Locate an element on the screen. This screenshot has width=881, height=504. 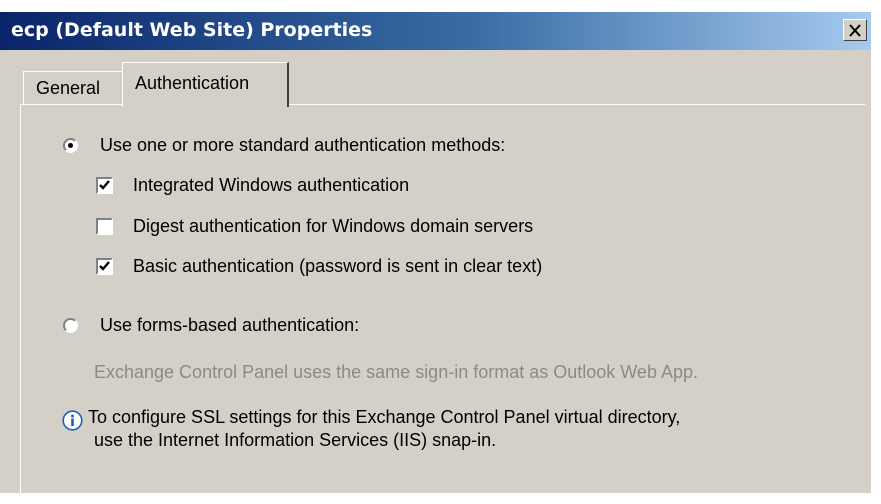
tab-authentication: Authentication is located at coordinates (205, 84).